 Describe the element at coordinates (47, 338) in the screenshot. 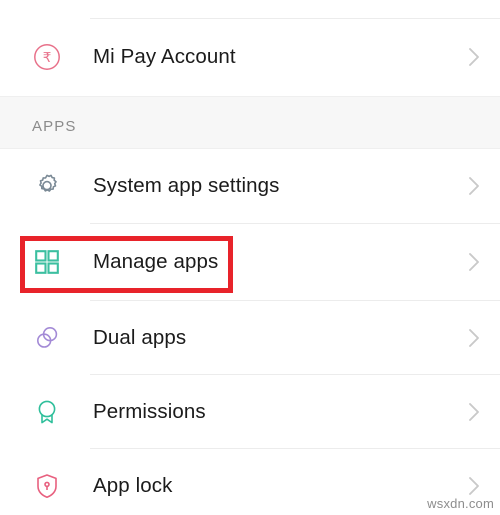

I see `dual-circles-icon` at that location.